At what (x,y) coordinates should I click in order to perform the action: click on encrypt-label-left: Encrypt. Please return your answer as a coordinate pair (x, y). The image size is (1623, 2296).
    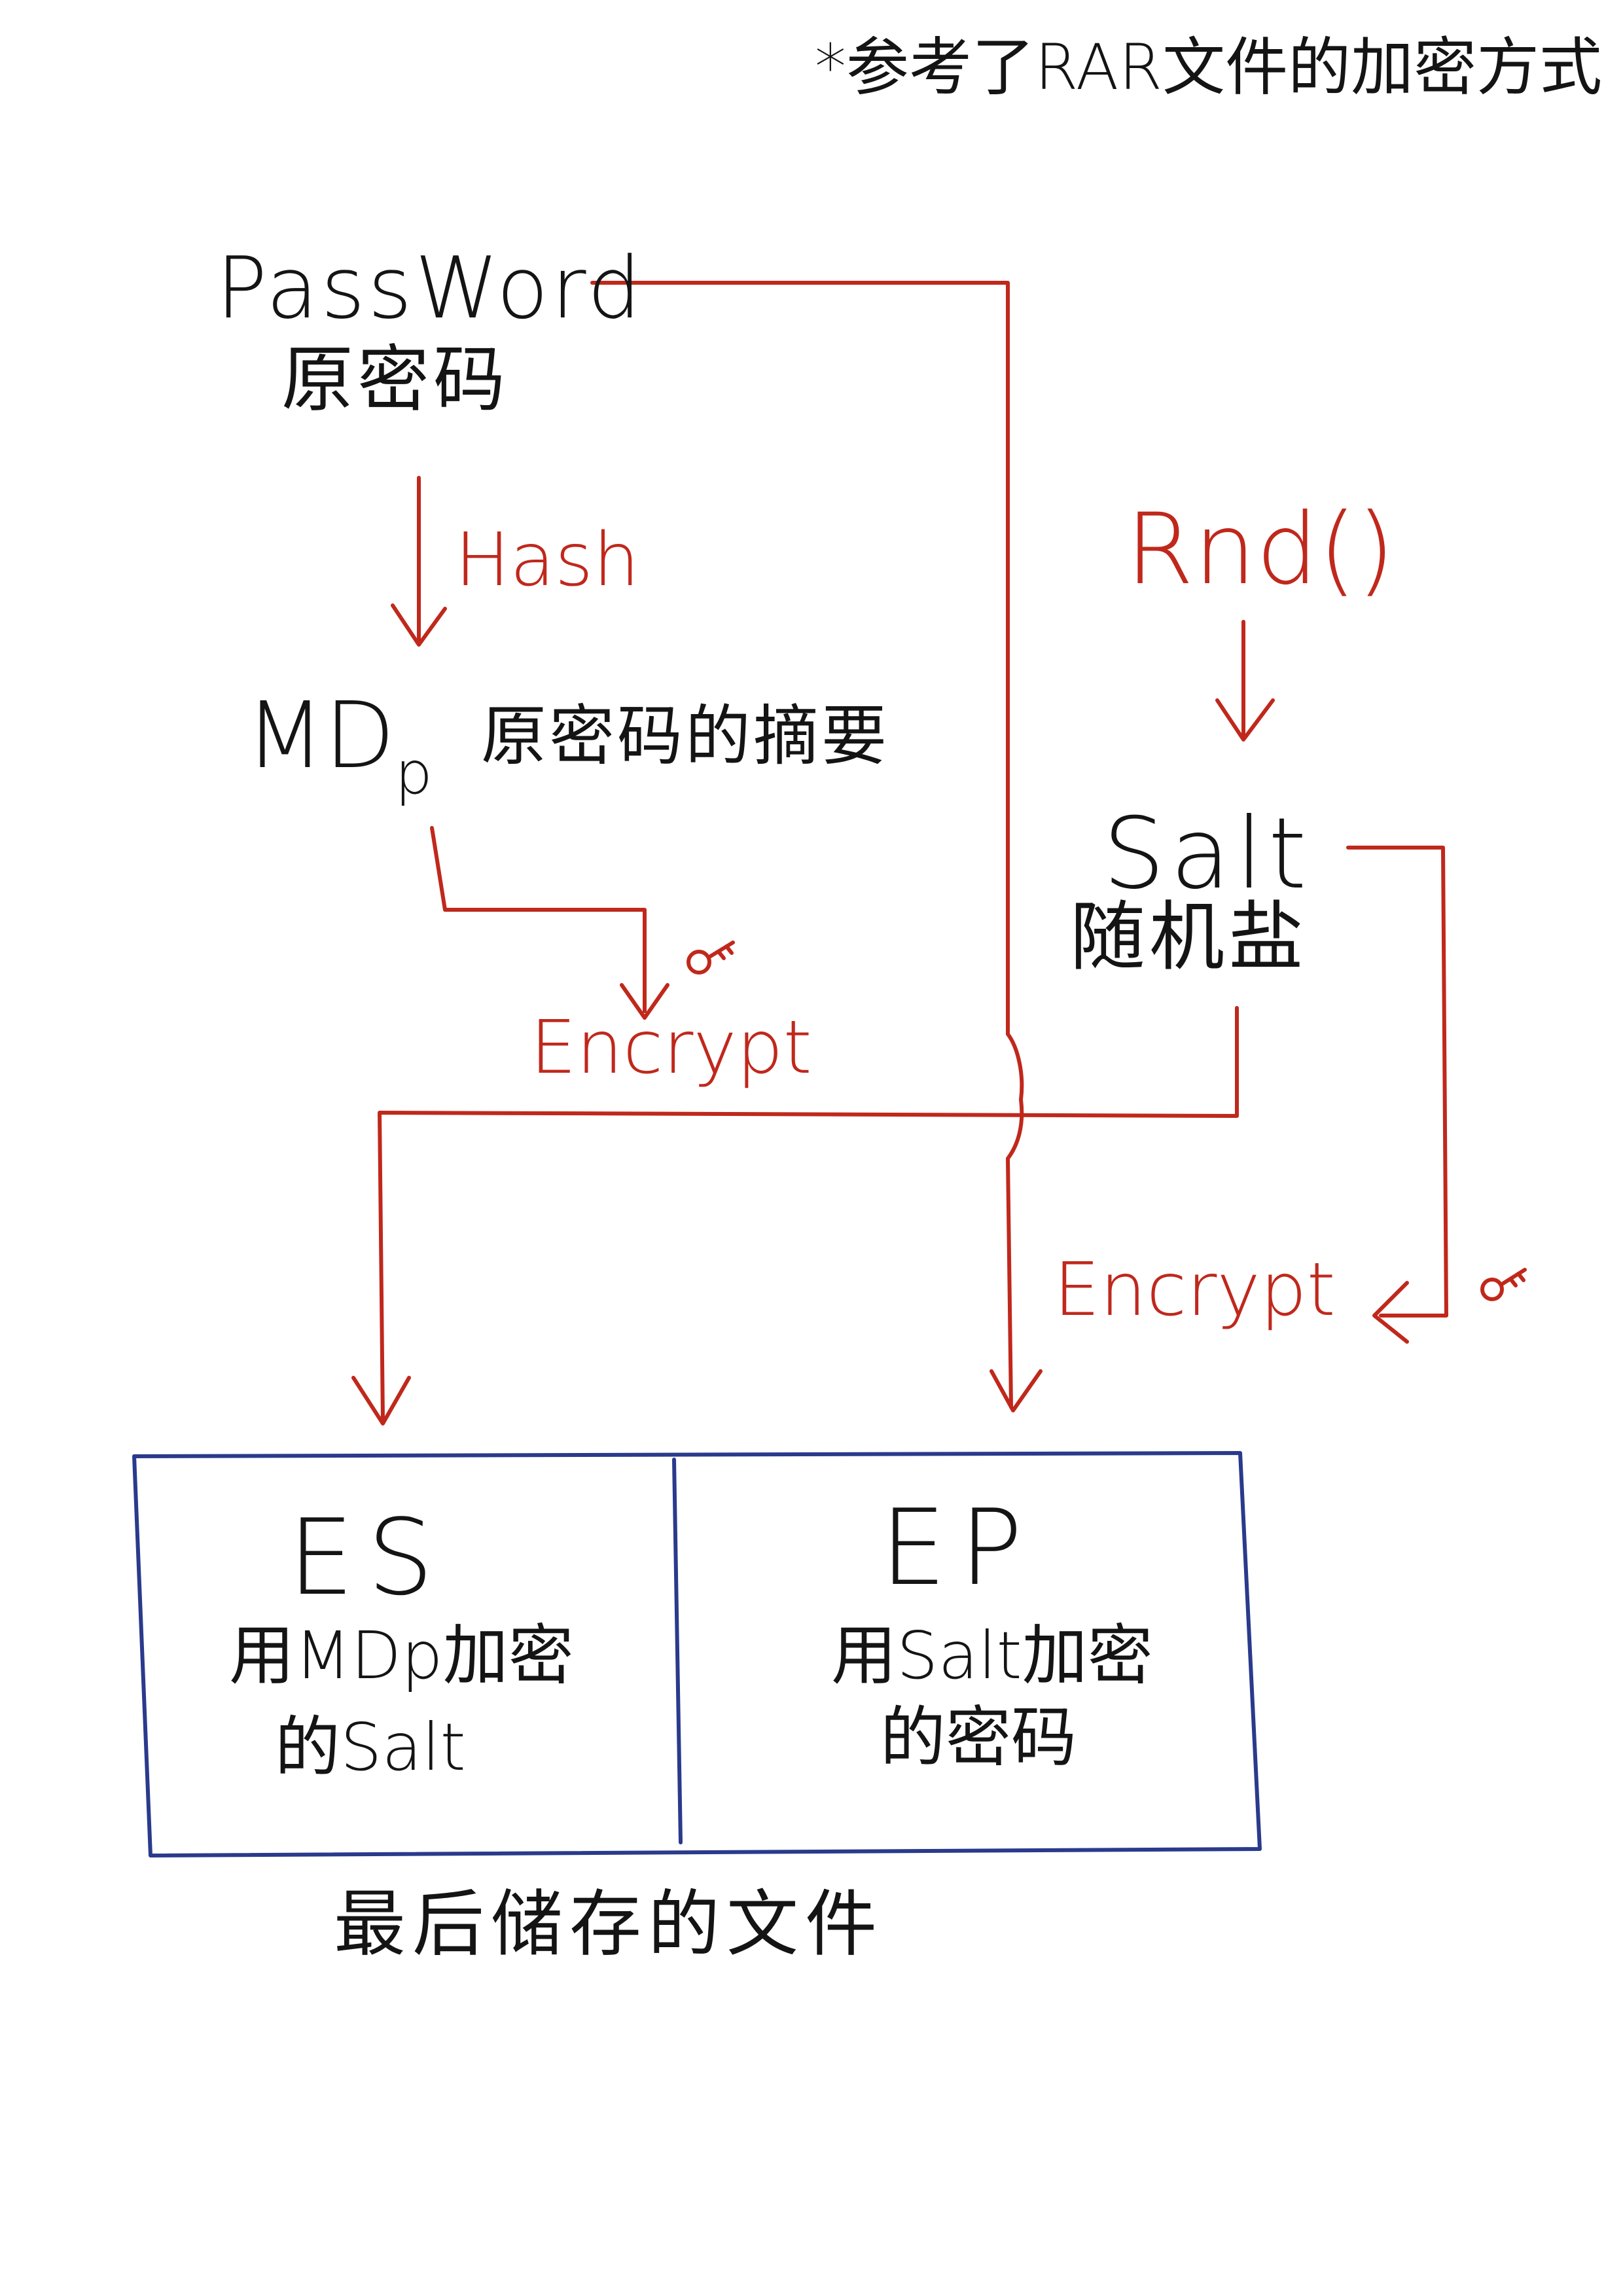
    Looking at the image, I should click on (671, 1047).